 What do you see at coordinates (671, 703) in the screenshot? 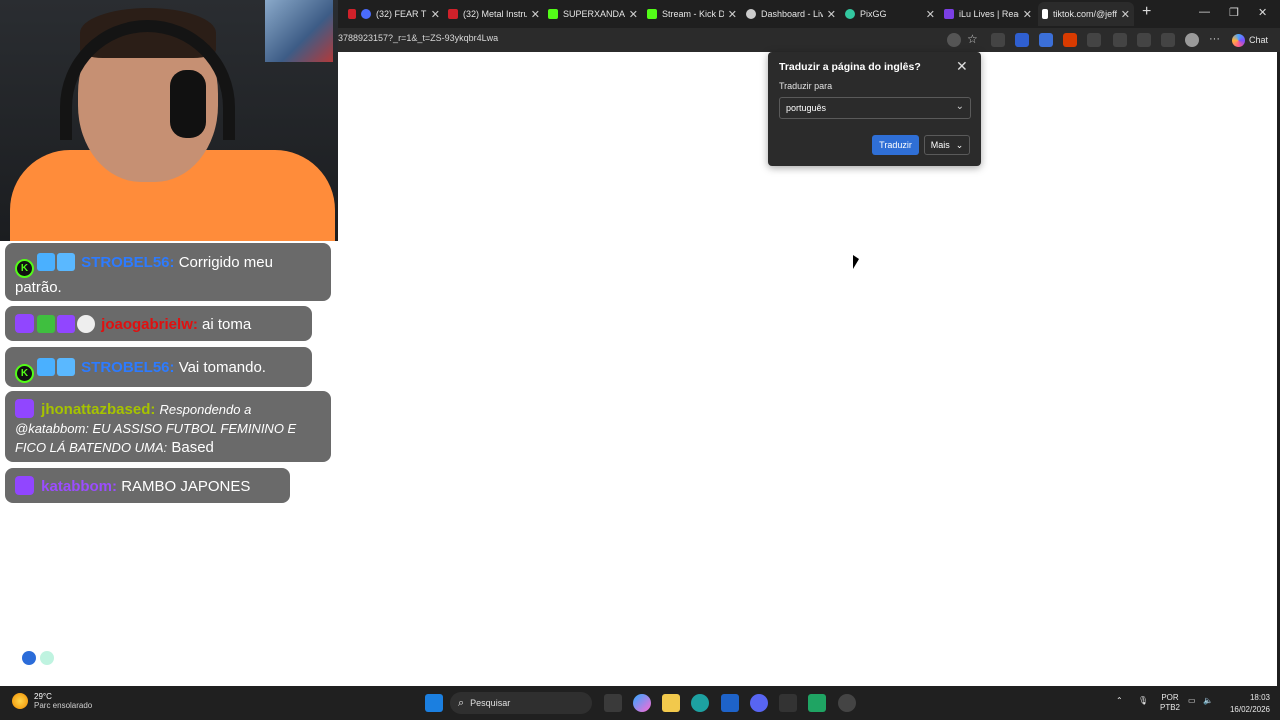
I see `file-explorer-icon` at bounding box center [671, 703].